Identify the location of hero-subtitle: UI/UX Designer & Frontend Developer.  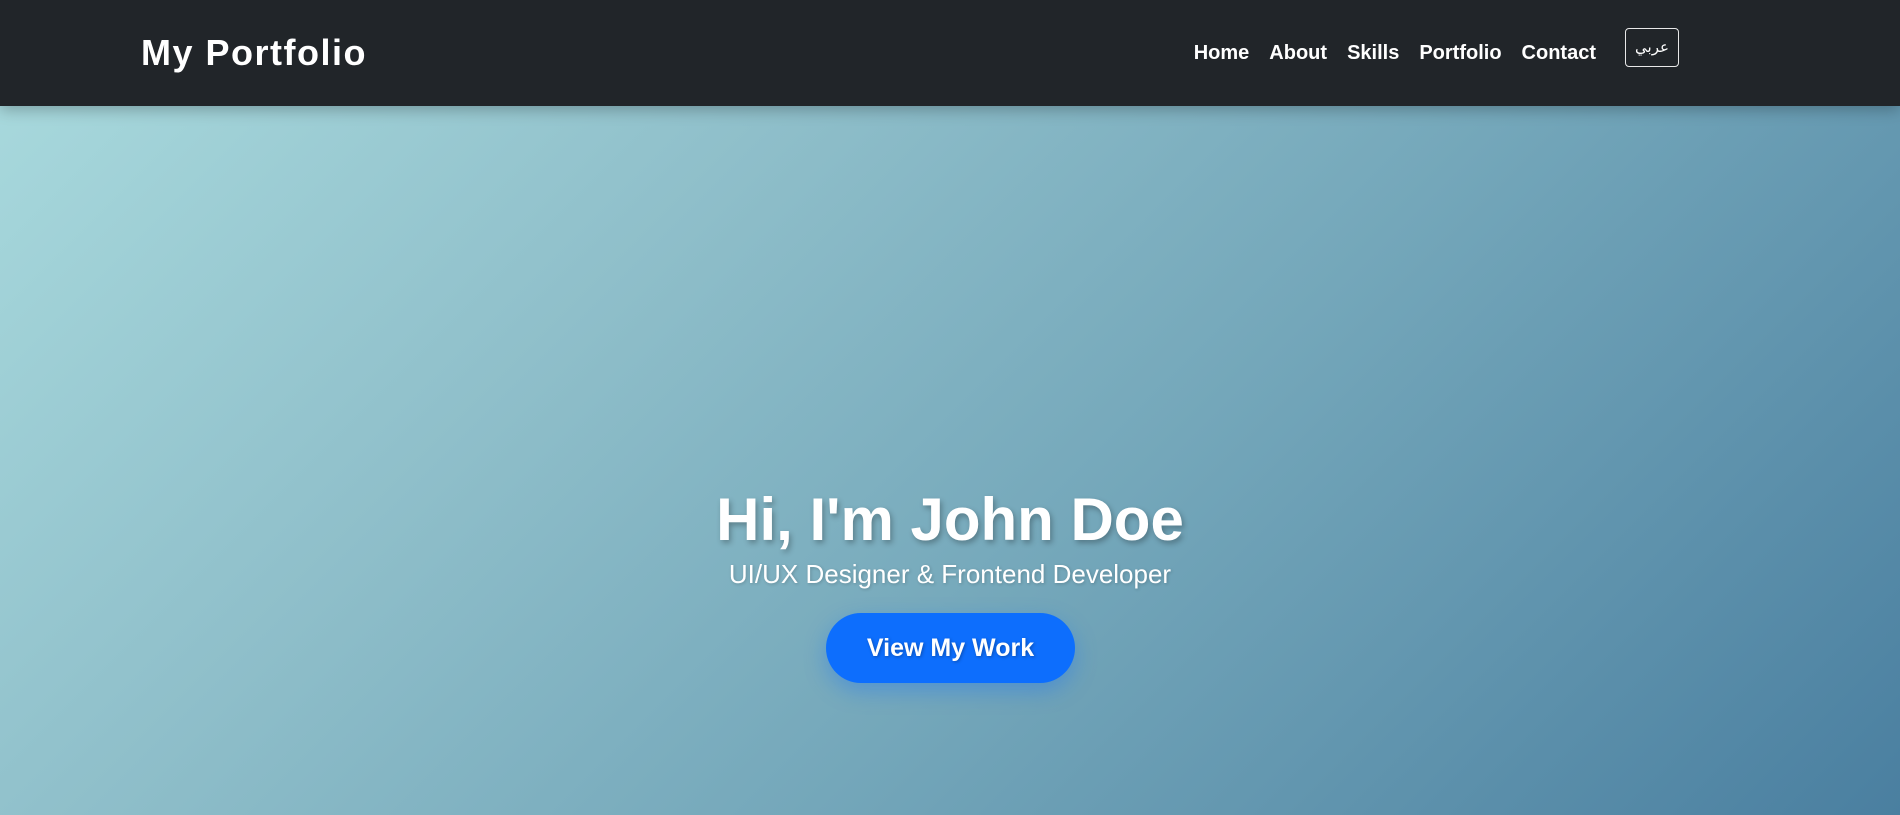
(950, 574).